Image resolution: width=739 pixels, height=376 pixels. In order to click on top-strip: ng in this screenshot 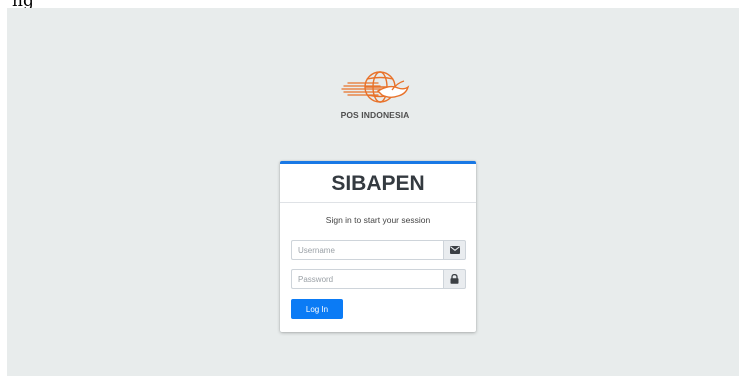, I will do `click(369, 5)`.